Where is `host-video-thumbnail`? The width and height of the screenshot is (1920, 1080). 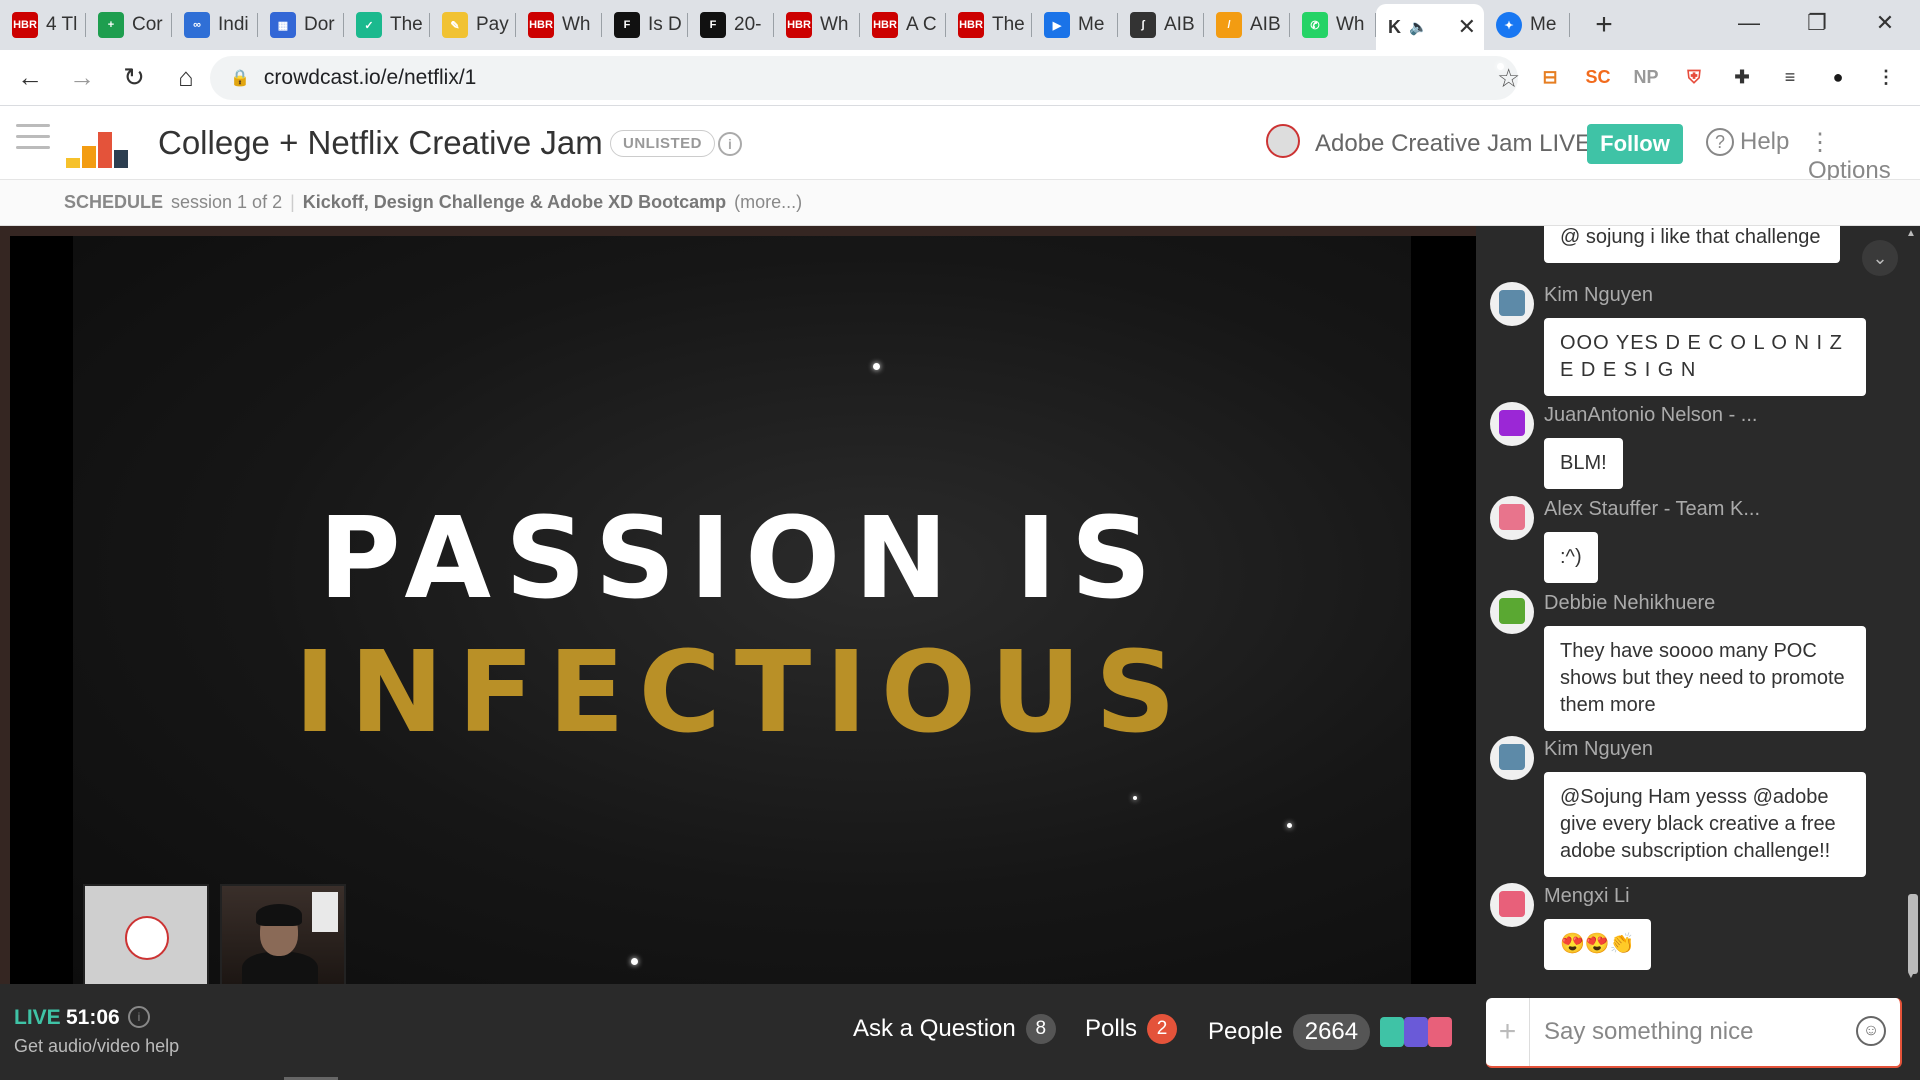
host-video-thumbnail is located at coordinates (146, 937).